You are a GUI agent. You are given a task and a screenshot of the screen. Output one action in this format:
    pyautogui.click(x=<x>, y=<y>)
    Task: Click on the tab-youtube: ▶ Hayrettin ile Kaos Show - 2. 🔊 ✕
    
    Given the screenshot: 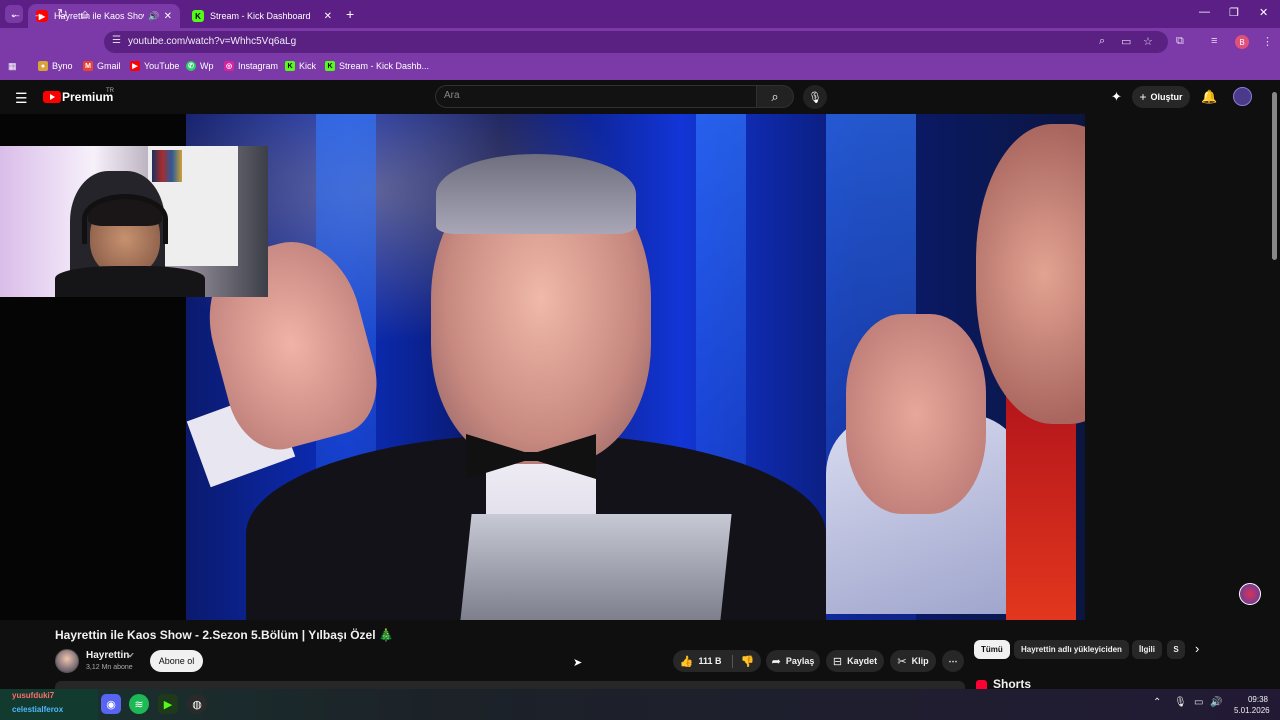 What is the action you would take?
    pyautogui.click(x=104, y=16)
    